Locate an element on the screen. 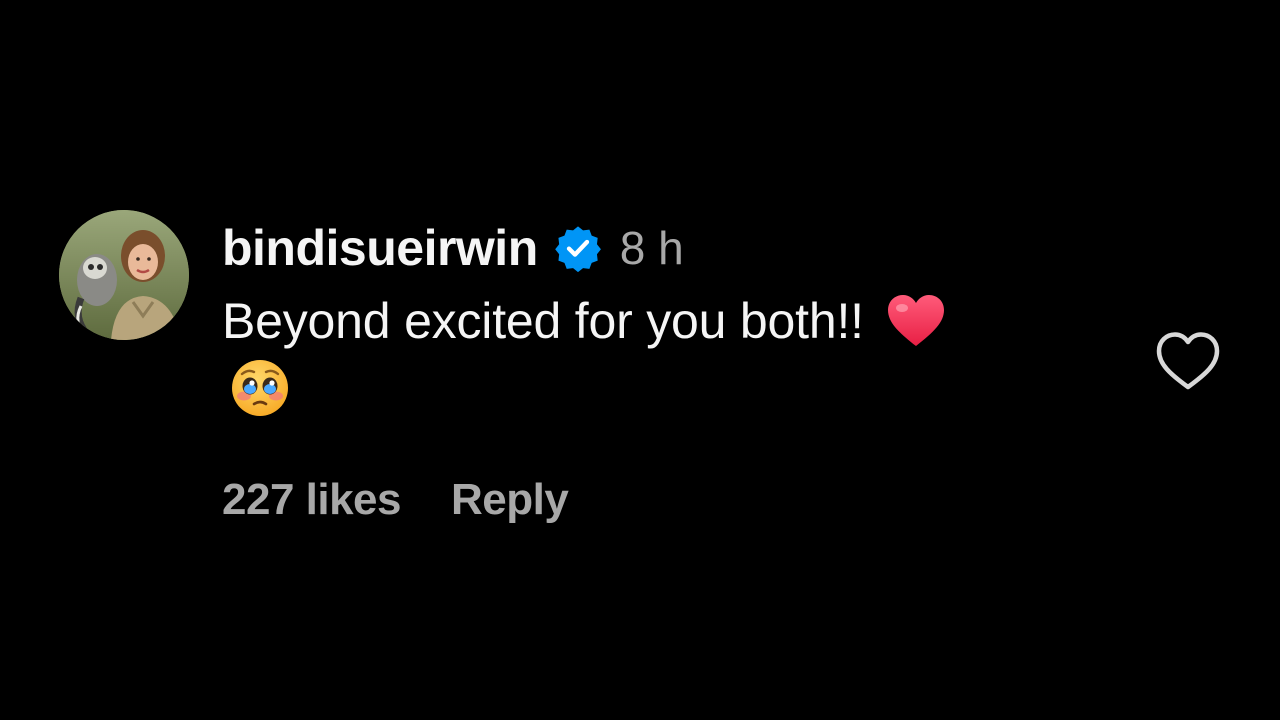 This screenshot has width=1280, height=720. comment-header: bindisueirwin 8 h is located at coordinates (662, 248).